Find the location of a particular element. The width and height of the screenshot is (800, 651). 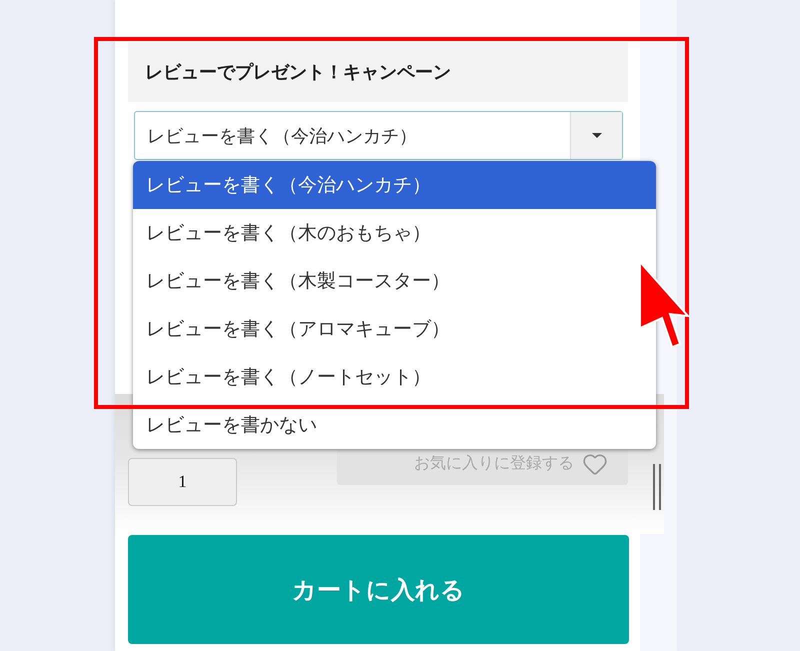

dropdown-option: レビューを書かない is located at coordinates (231, 425).